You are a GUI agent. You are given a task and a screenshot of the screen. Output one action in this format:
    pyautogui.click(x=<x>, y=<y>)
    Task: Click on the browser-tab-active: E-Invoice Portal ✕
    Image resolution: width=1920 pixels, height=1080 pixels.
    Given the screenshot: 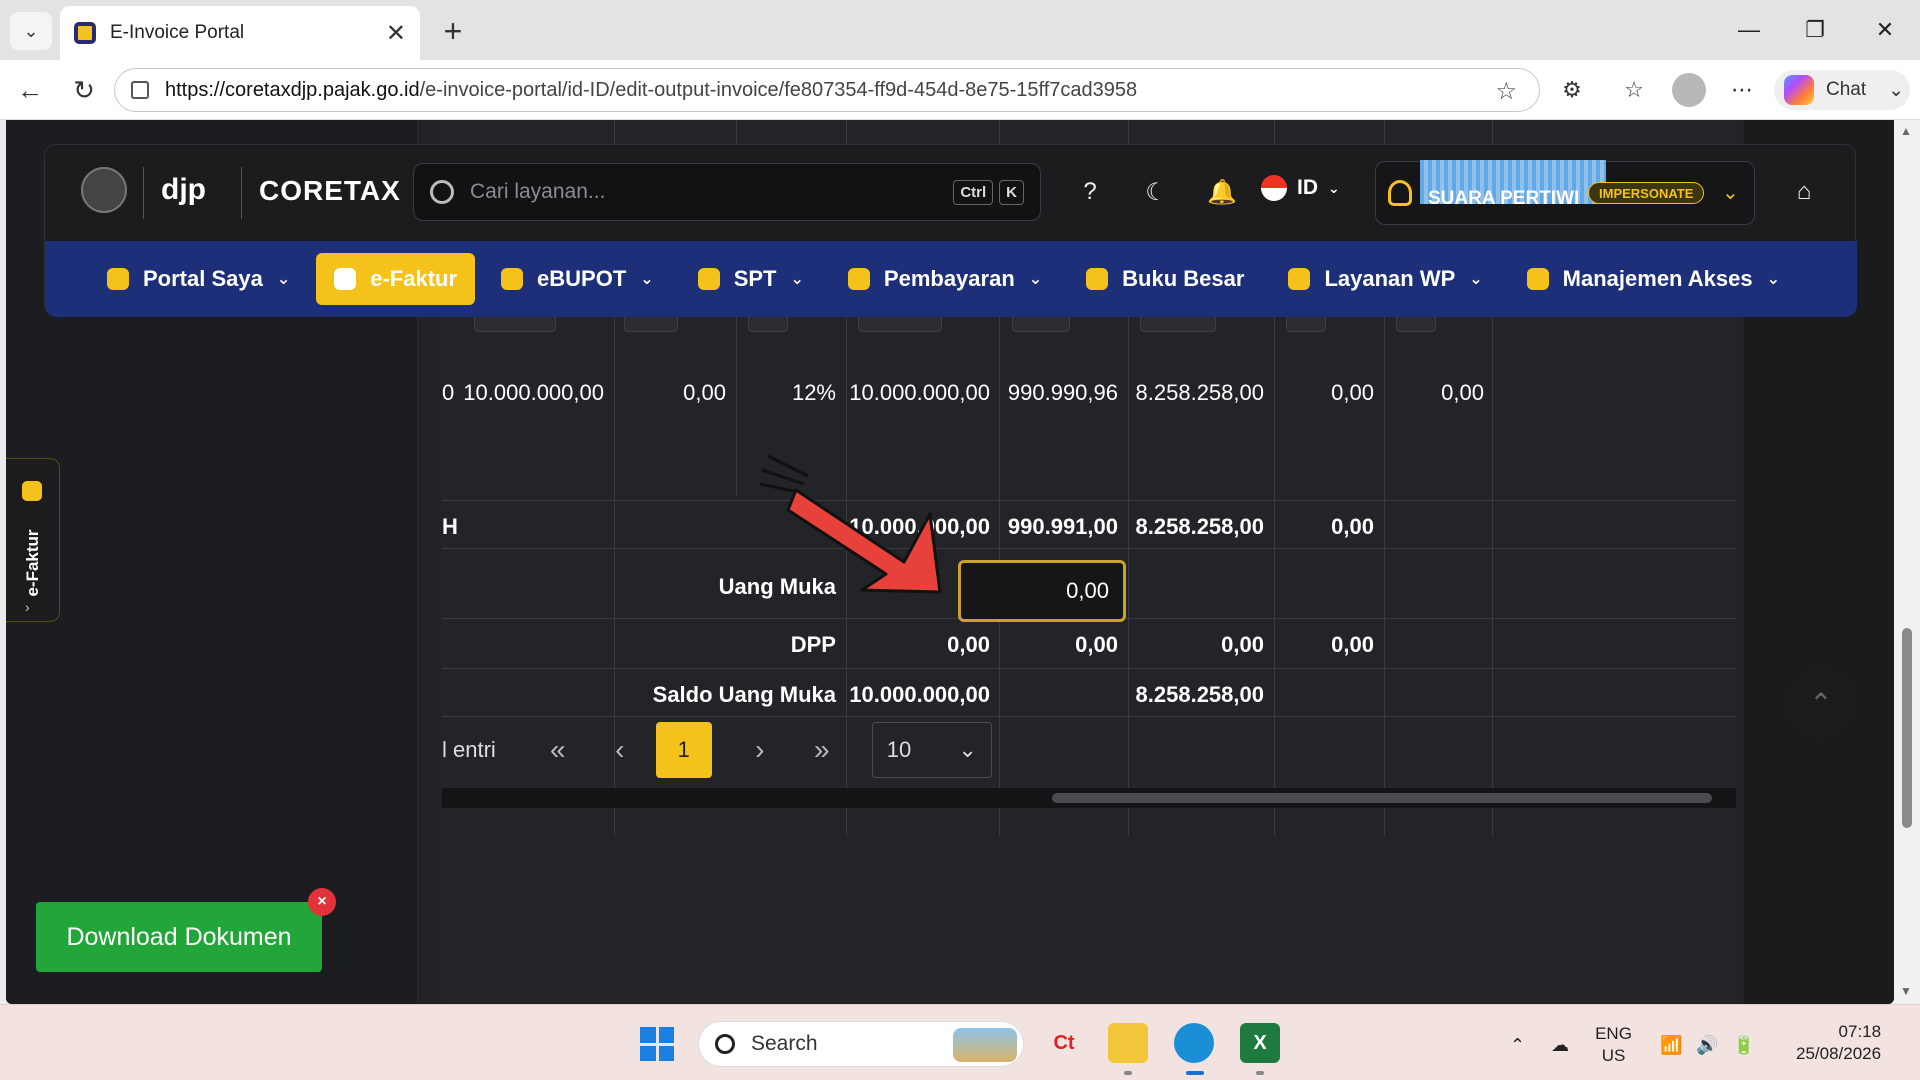 What is the action you would take?
    pyautogui.click(x=240, y=33)
    